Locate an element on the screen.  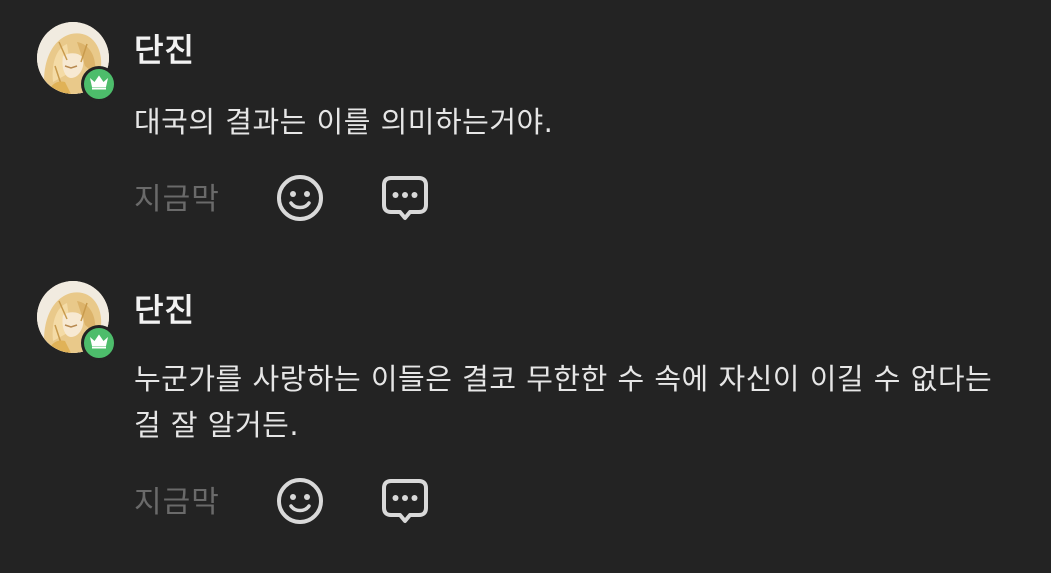
comment-text: 대국의 결과는 이를 의미하는거야. is located at coordinates (344, 122).